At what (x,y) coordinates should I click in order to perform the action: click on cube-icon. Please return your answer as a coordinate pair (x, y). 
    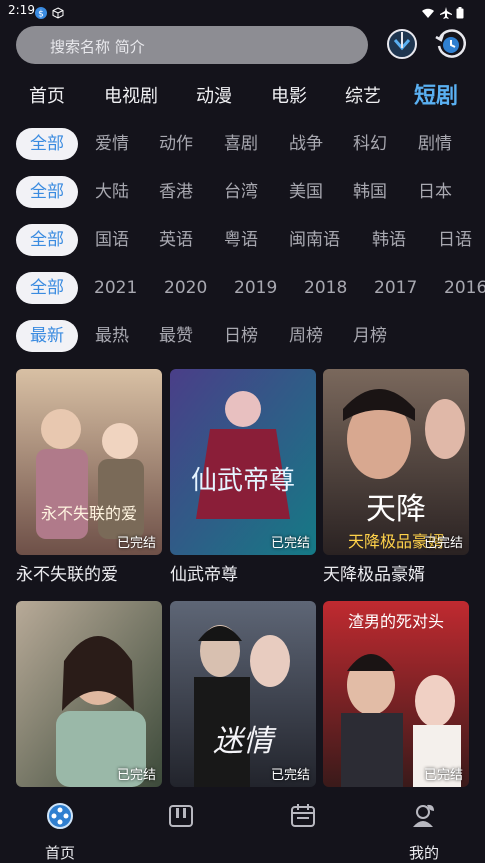
    Looking at the image, I should click on (58, 11).